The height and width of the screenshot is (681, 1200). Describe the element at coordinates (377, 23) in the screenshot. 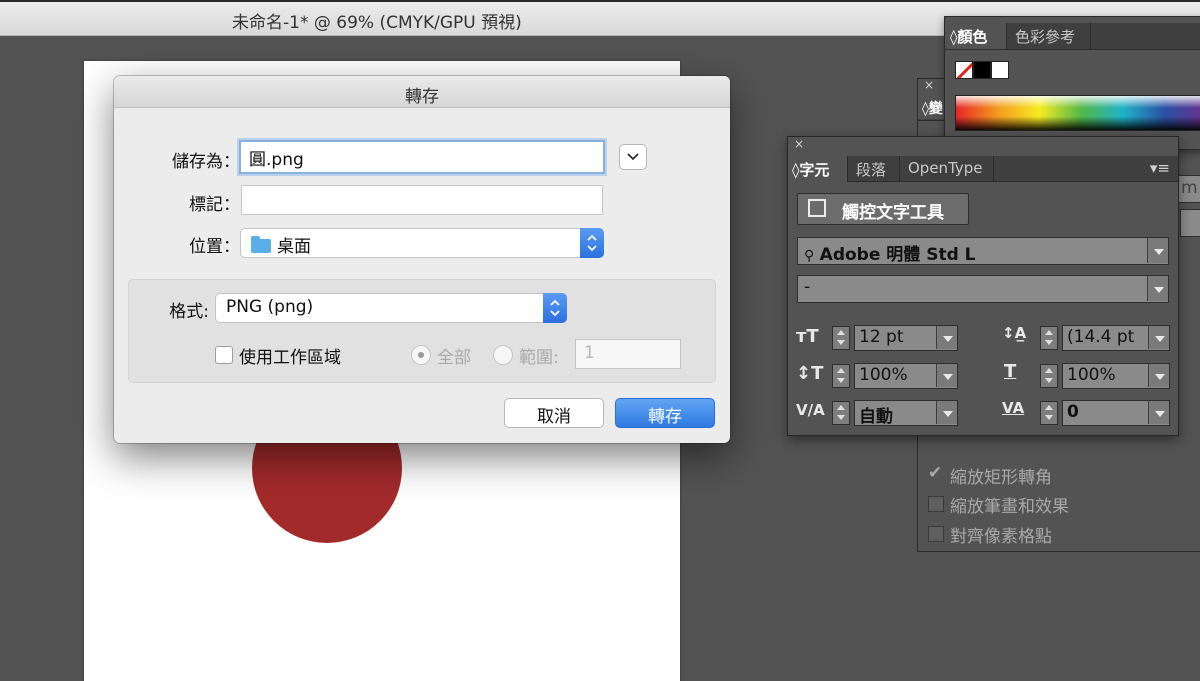

I see `window-title: 未命名-1* @ 69% (CMYK/GPU 預視)` at that location.